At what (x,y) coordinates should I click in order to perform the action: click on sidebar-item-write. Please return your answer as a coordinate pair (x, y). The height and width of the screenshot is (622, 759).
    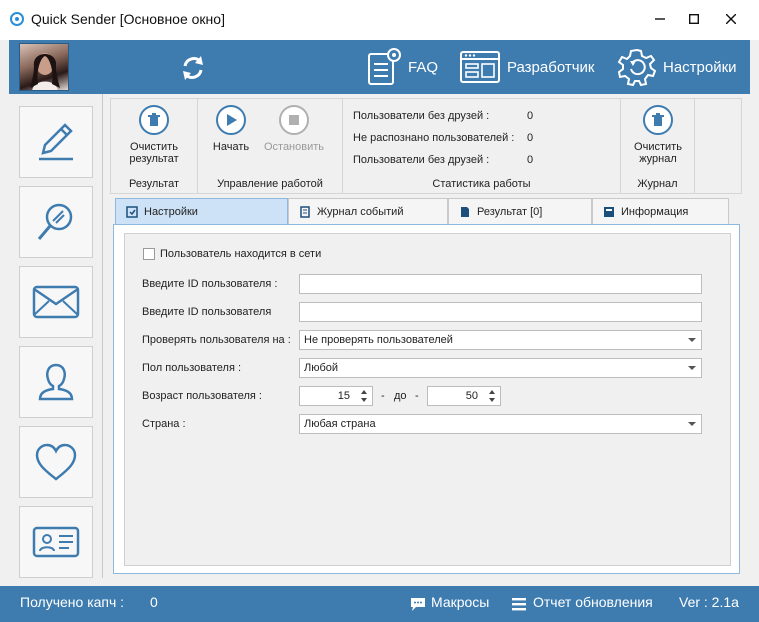
    Looking at the image, I should click on (56, 142).